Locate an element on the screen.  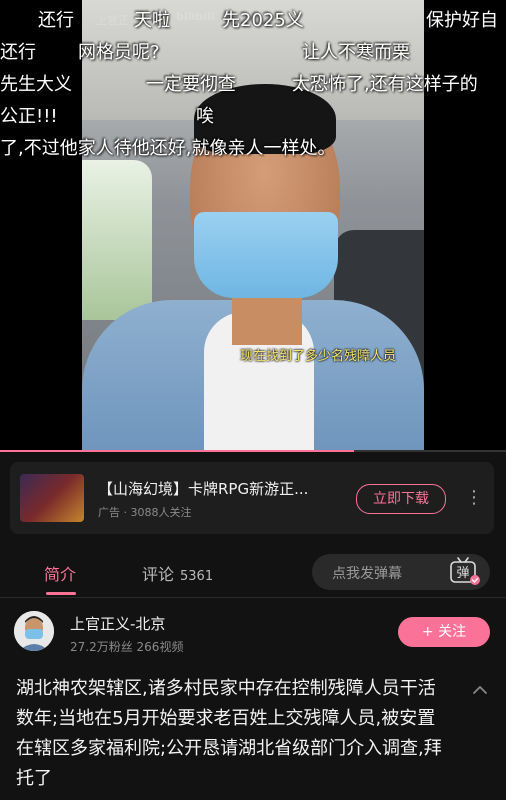
tab-comments: 评论 5361 is located at coordinates (177, 573).